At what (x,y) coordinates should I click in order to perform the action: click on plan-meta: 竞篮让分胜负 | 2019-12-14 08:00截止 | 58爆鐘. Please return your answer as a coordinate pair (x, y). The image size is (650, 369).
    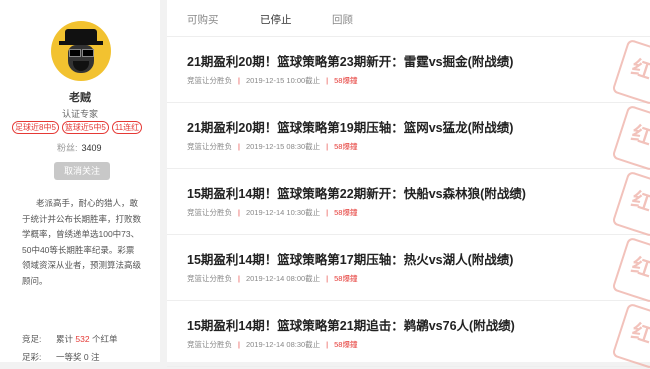
    Looking at the image, I should click on (272, 278).